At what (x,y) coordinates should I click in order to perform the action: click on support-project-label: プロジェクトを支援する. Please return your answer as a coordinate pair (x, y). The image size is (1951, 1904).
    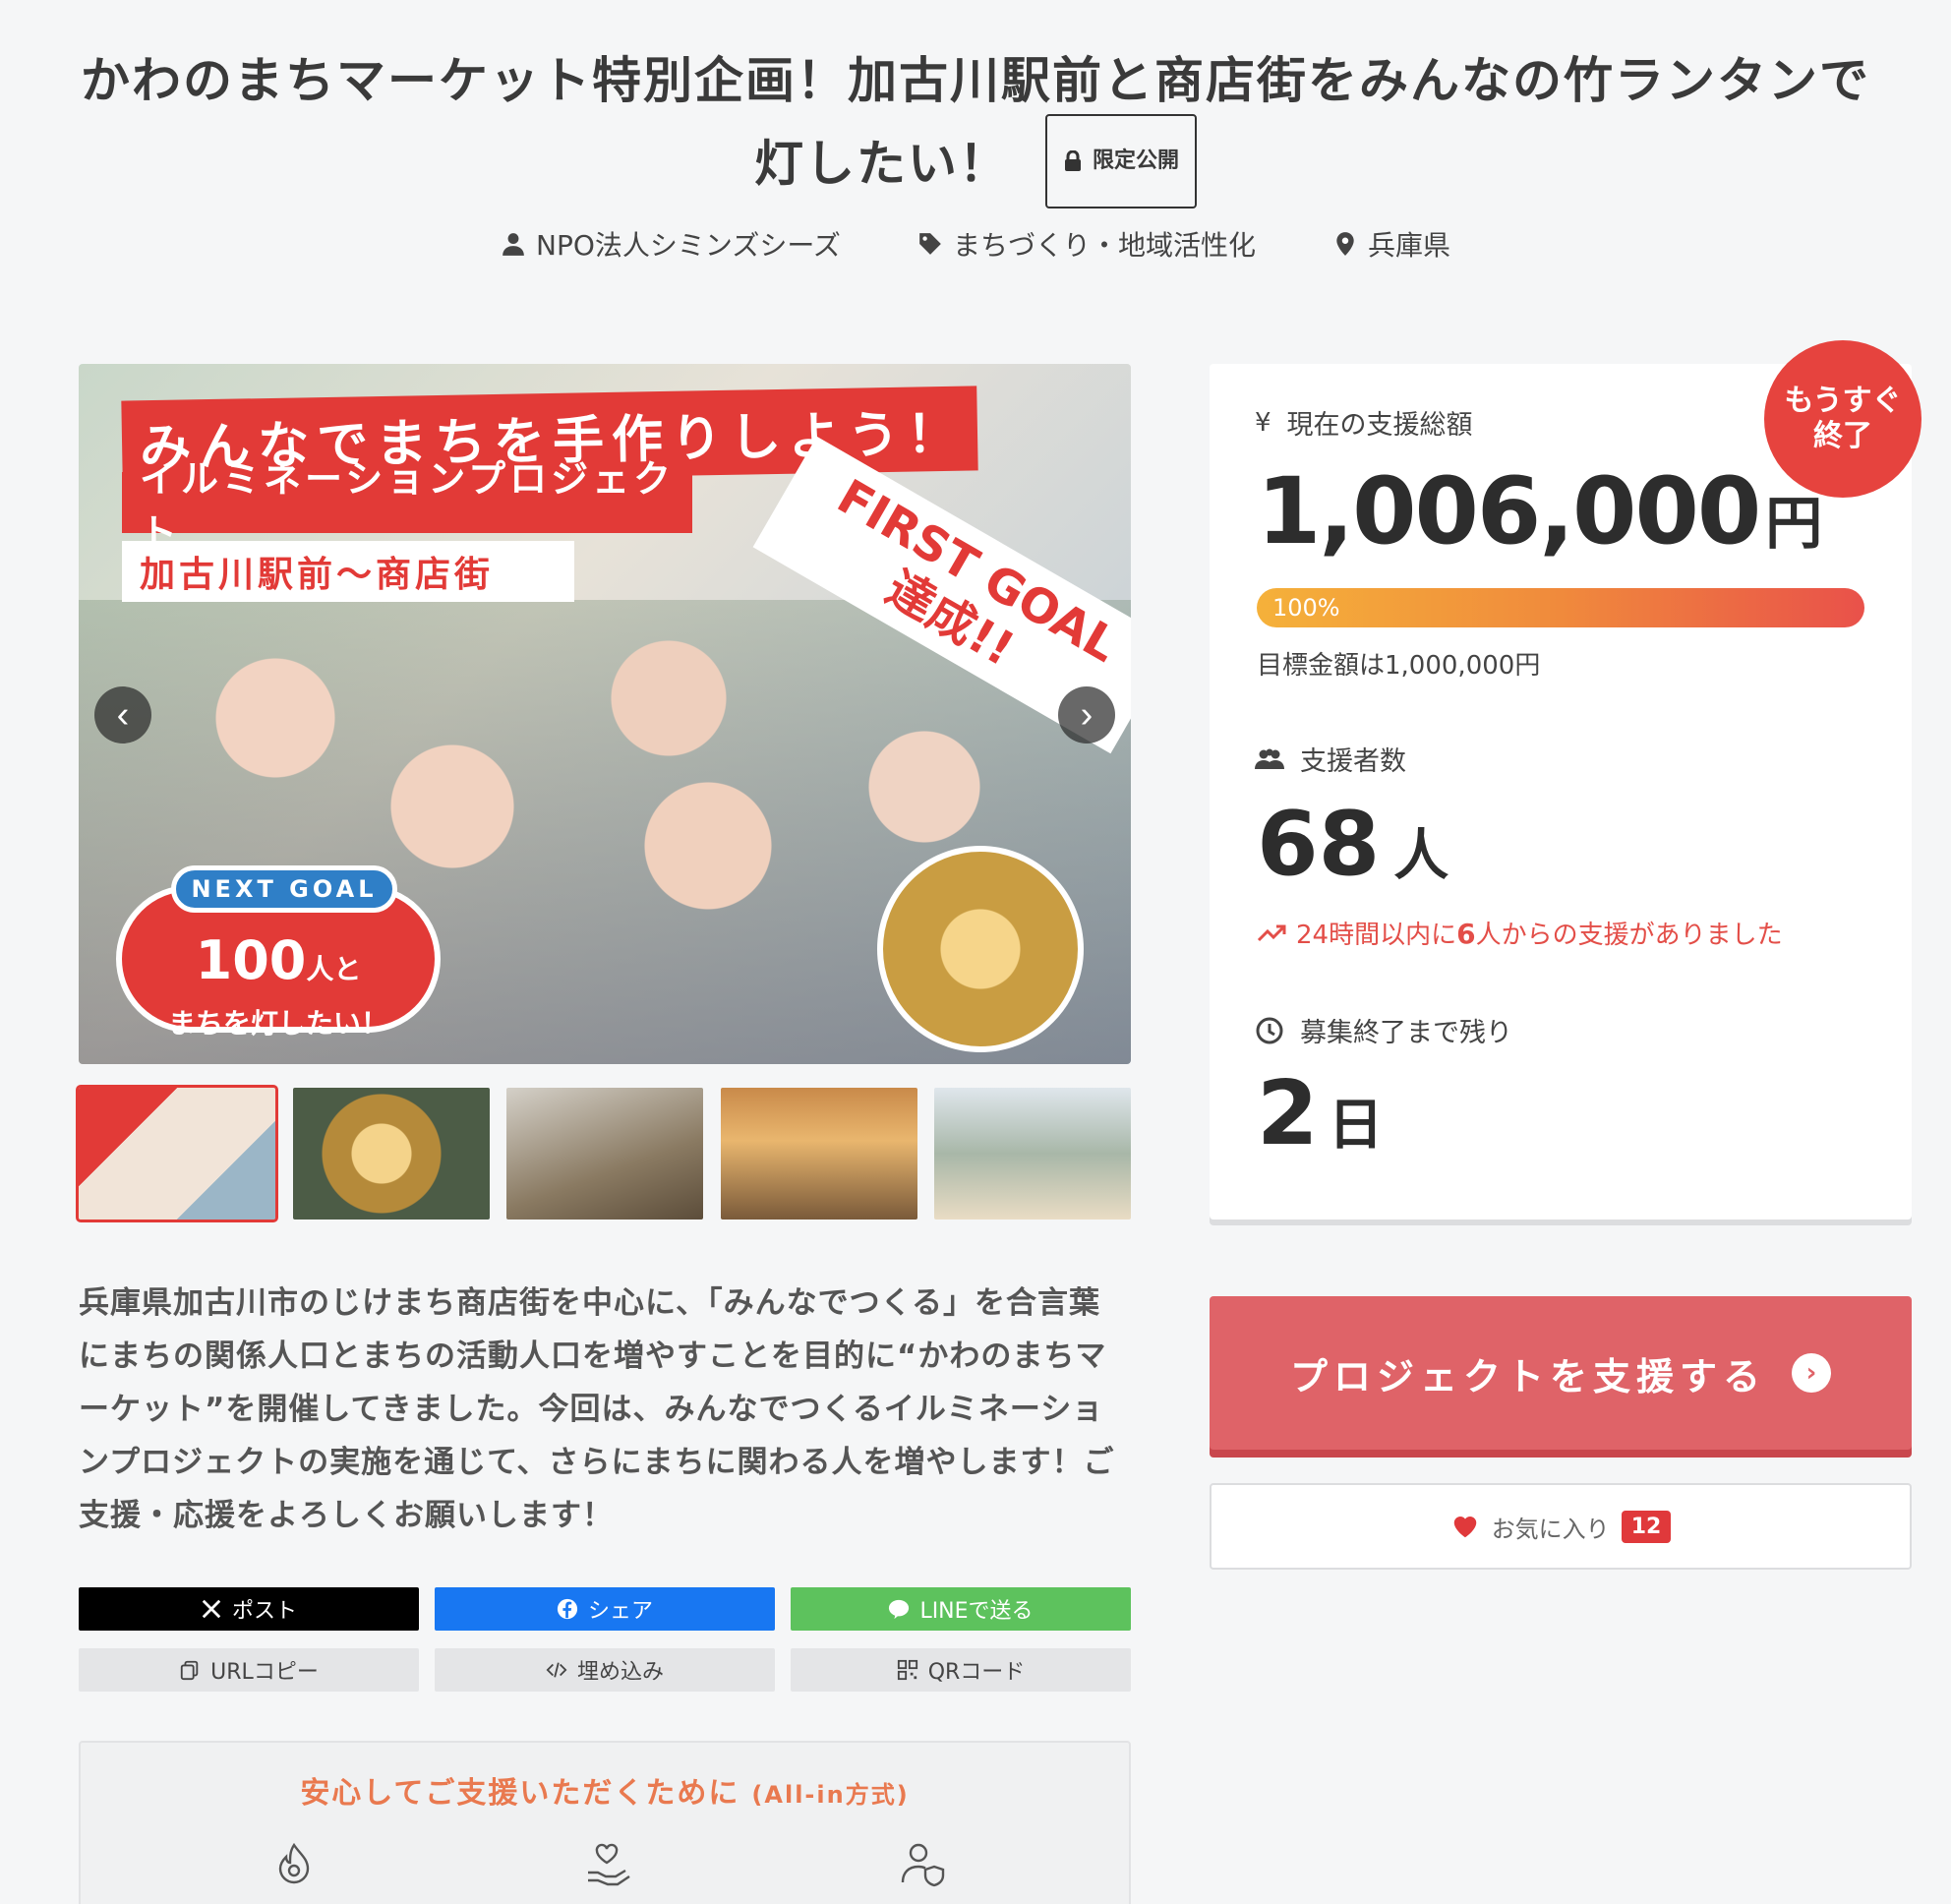
    Looking at the image, I should click on (1528, 1376).